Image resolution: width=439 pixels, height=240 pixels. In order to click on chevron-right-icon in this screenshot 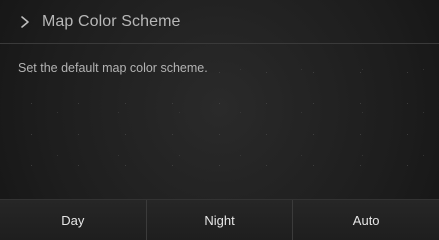, I will do `click(25, 22)`.